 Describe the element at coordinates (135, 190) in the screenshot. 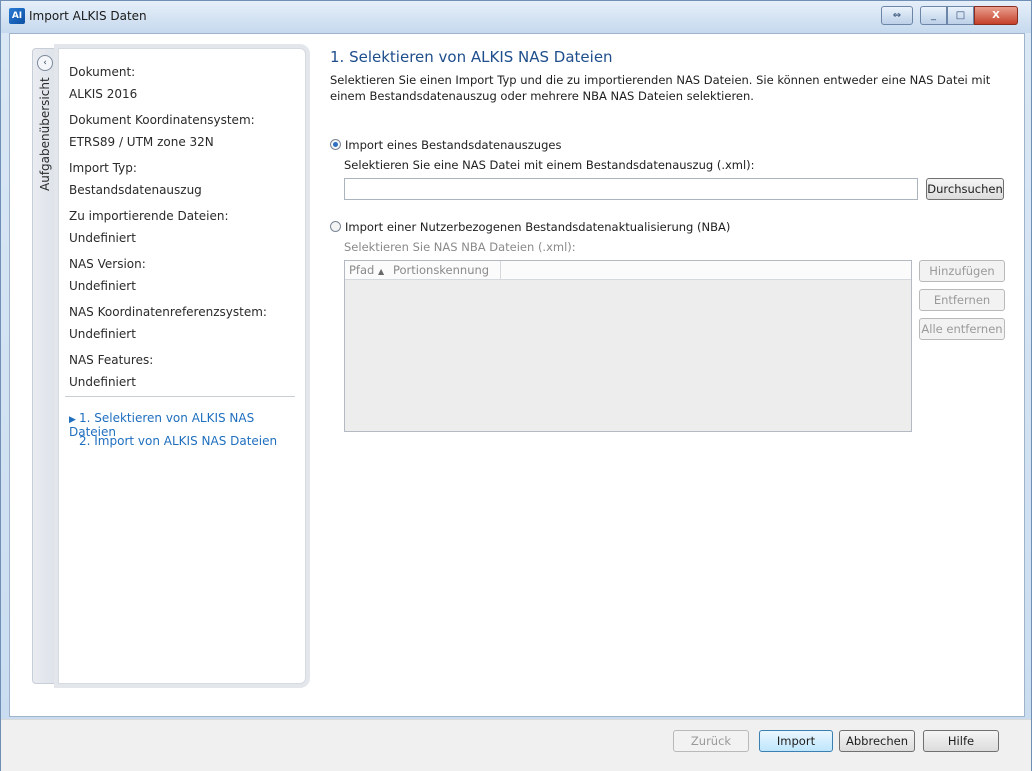

I see `summary-value: Bestandsdatenauszug` at that location.